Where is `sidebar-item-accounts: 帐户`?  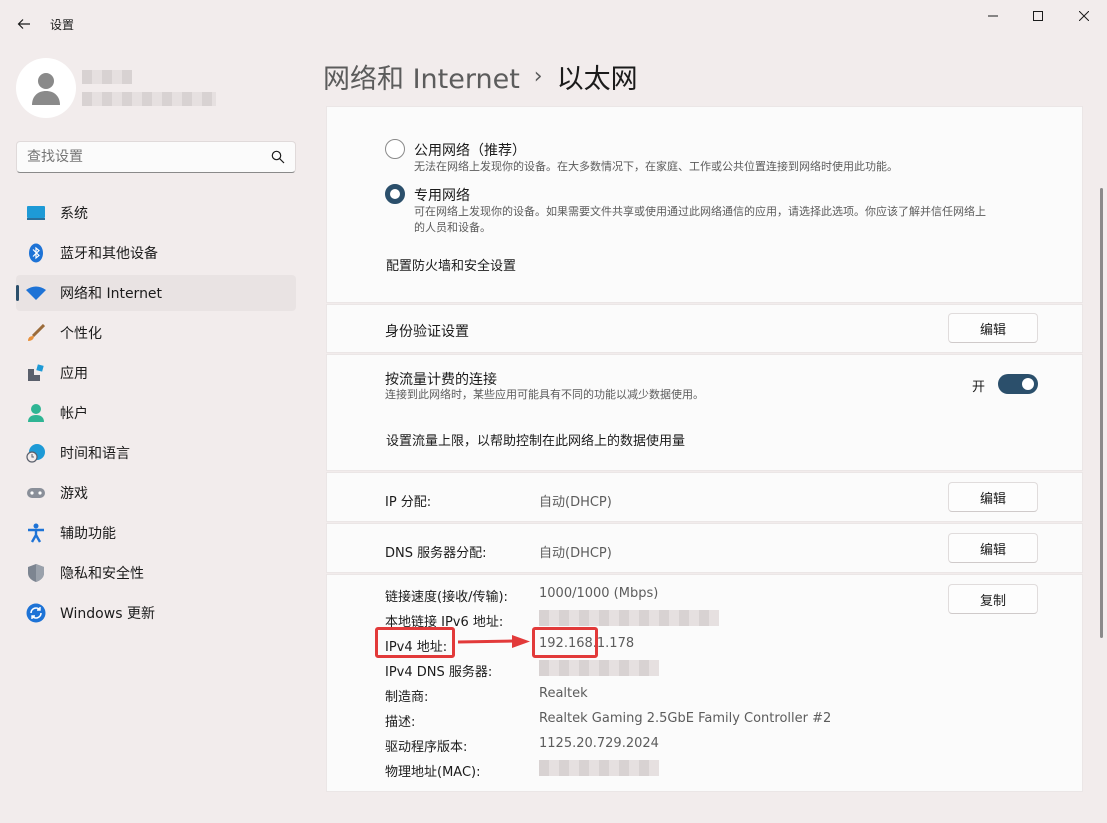 sidebar-item-accounts: 帐户 is located at coordinates (156, 413).